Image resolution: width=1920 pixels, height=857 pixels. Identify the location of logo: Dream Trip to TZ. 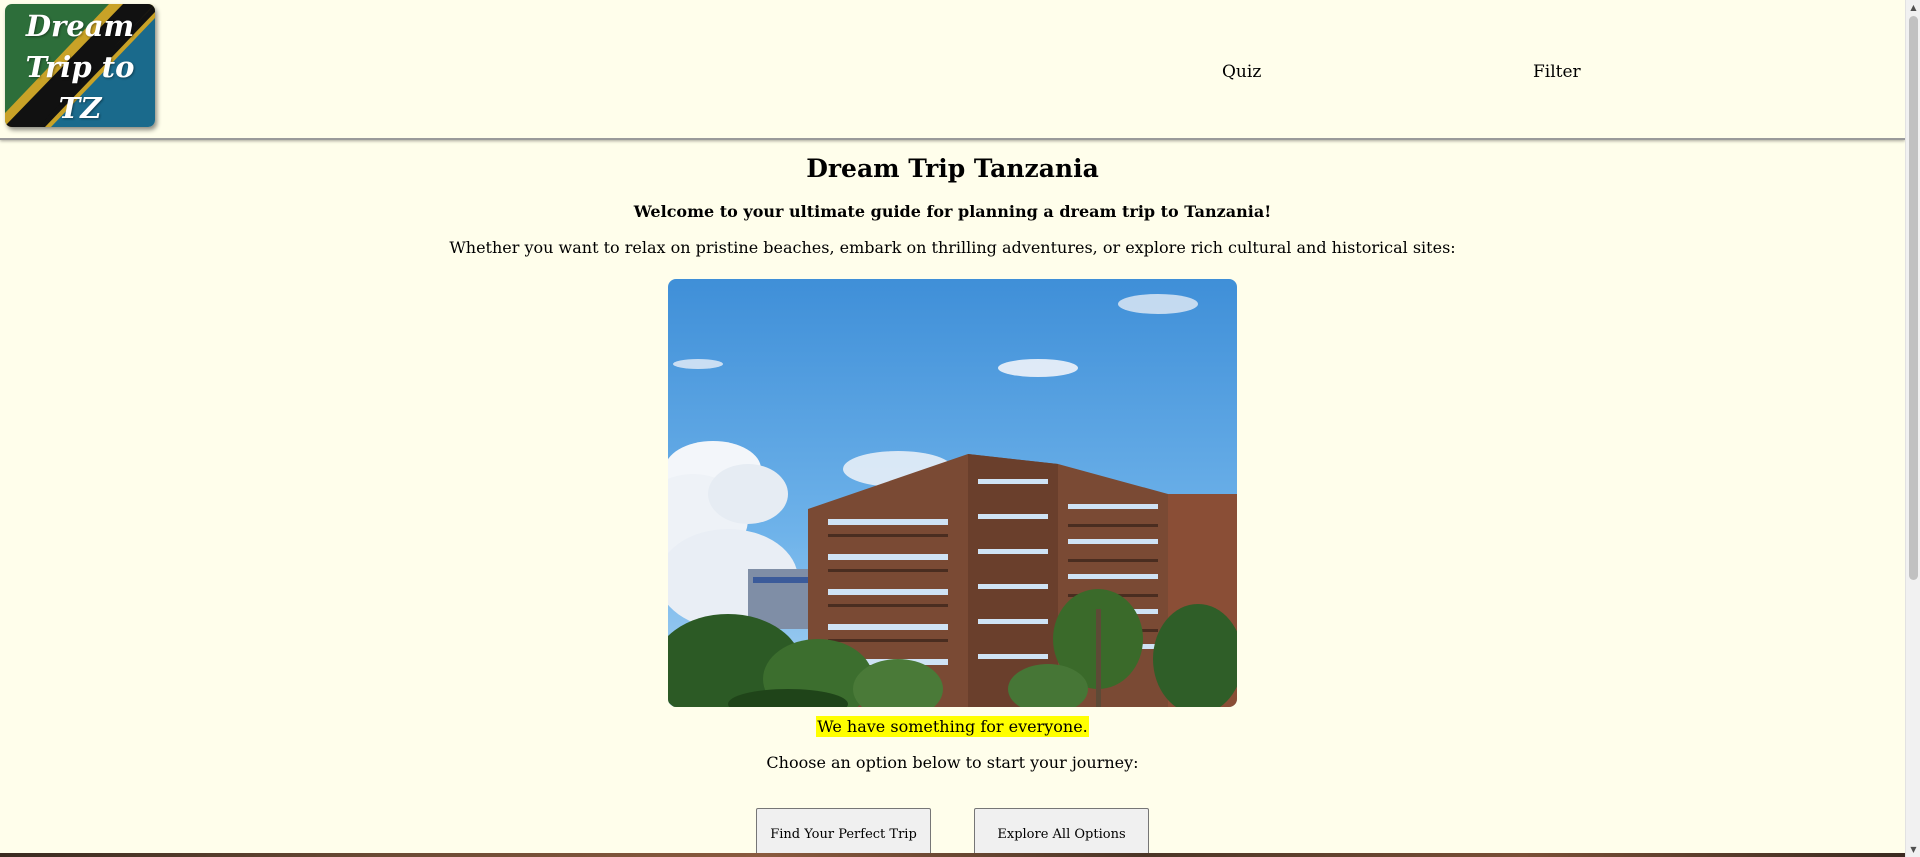
(80, 65).